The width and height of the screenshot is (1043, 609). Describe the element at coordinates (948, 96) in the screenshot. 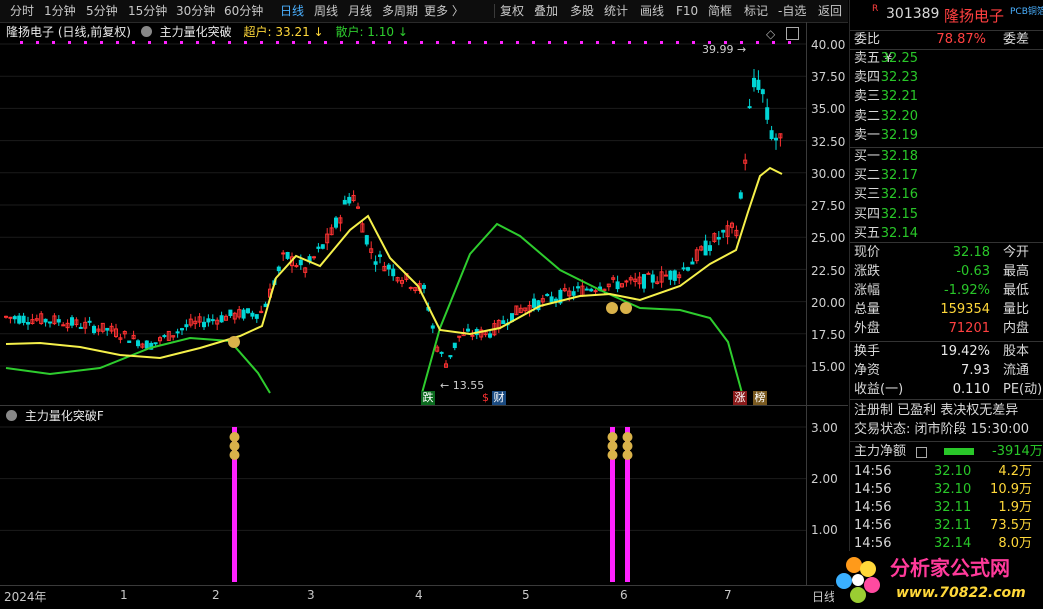

I see `order-row: 卖三 32.21` at that location.